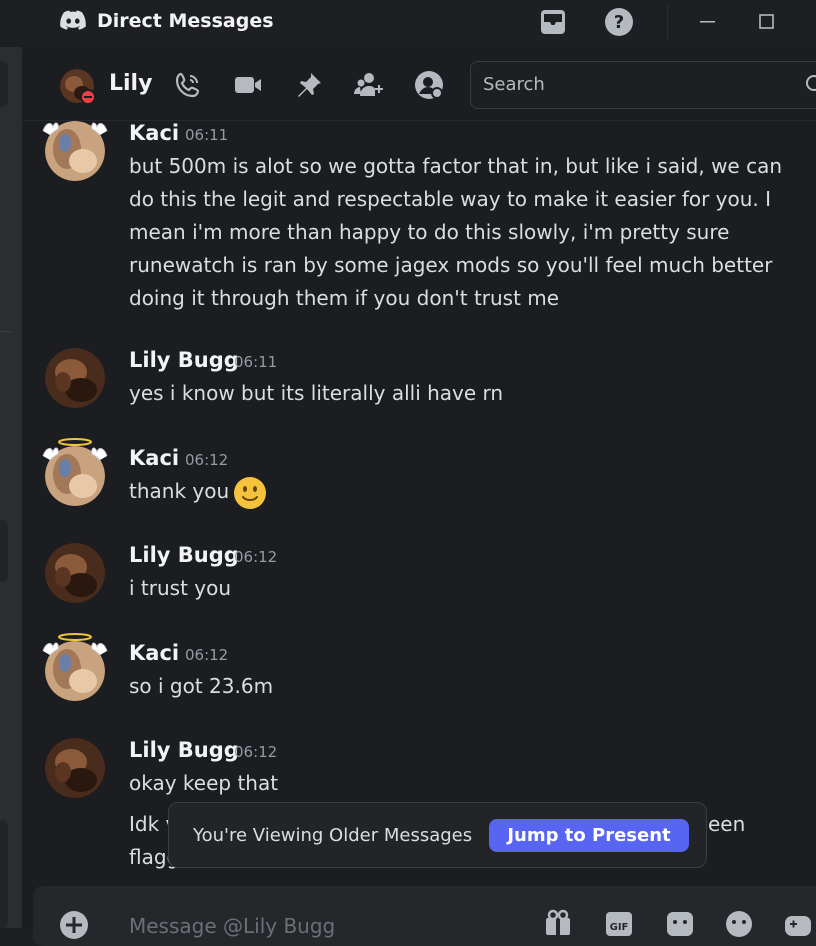  I want to click on sticker-icon, so click(680, 923).